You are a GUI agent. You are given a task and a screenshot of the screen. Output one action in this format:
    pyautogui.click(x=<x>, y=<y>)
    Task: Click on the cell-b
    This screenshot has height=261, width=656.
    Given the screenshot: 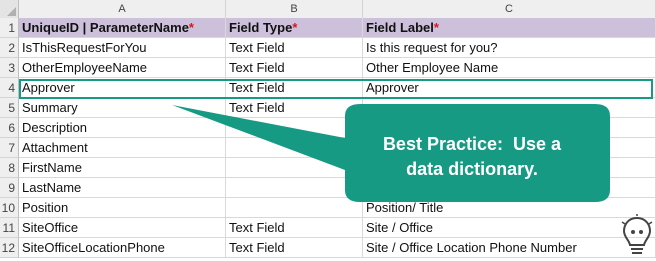 What is the action you would take?
    pyautogui.click(x=294, y=208)
    